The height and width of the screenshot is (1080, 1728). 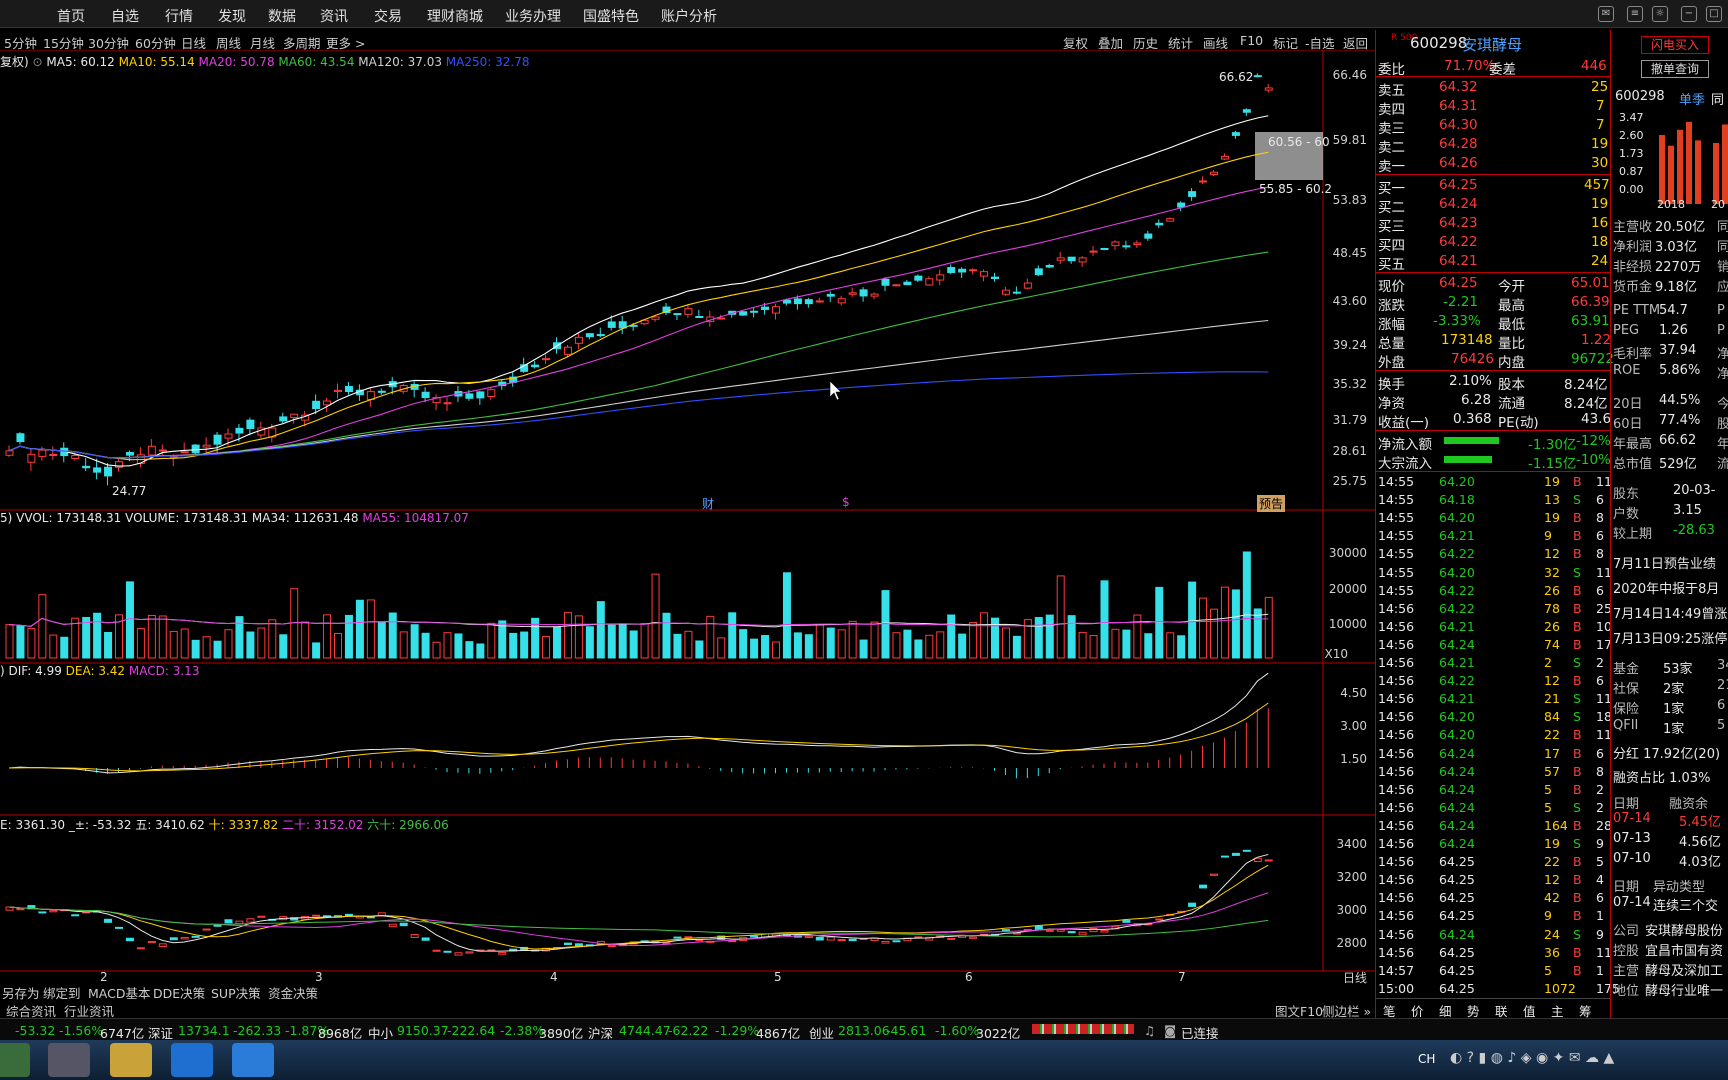 What do you see at coordinates (1600, 970) in the screenshot?
I see `tick-cell: 1` at bounding box center [1600, 970].